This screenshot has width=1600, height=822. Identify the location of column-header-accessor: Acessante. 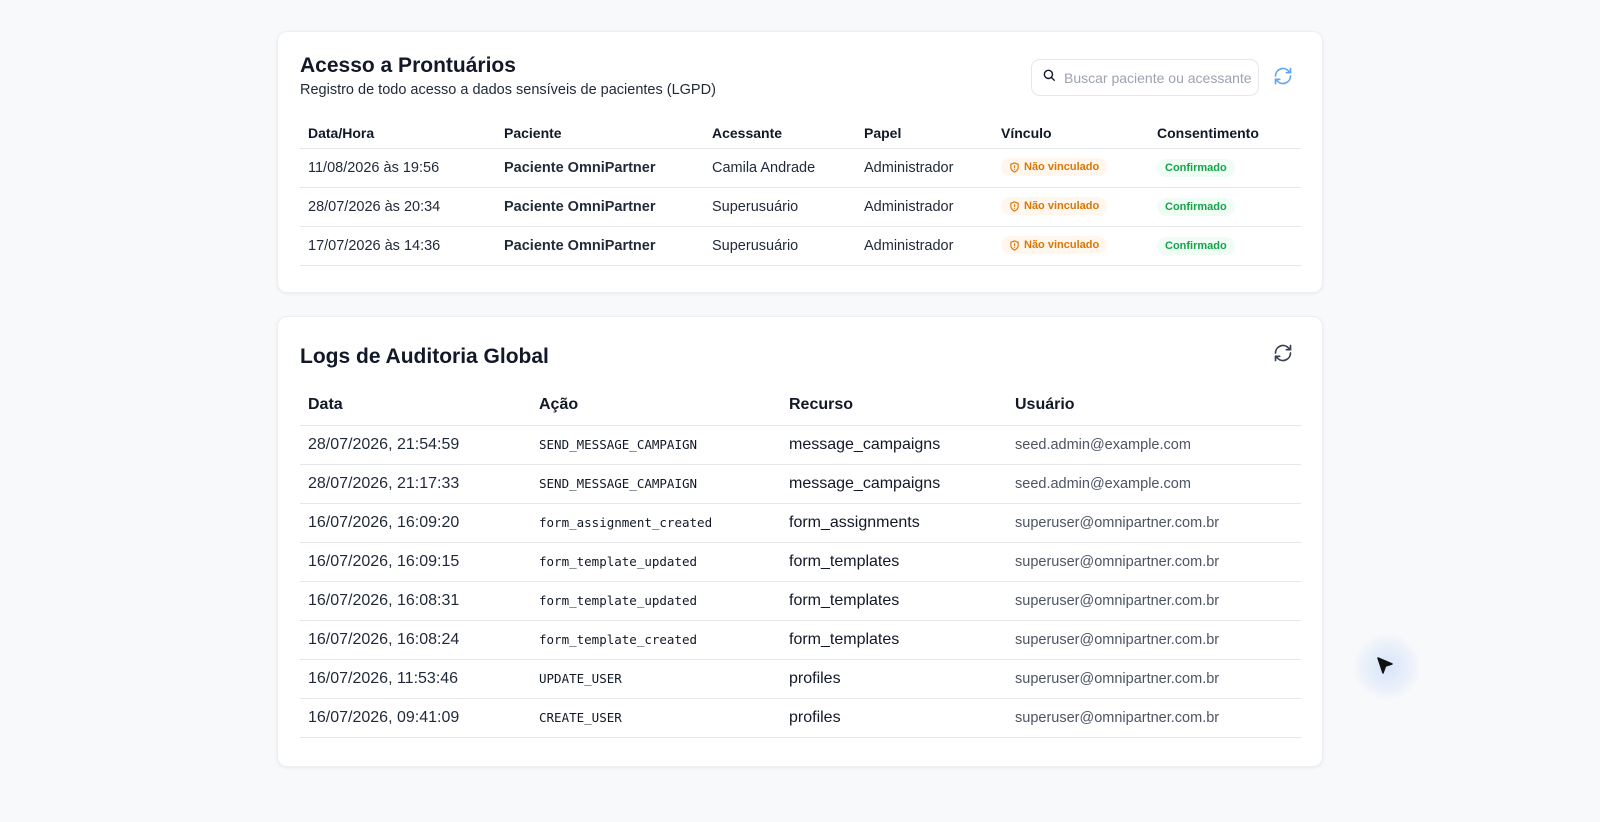
(747, 132).